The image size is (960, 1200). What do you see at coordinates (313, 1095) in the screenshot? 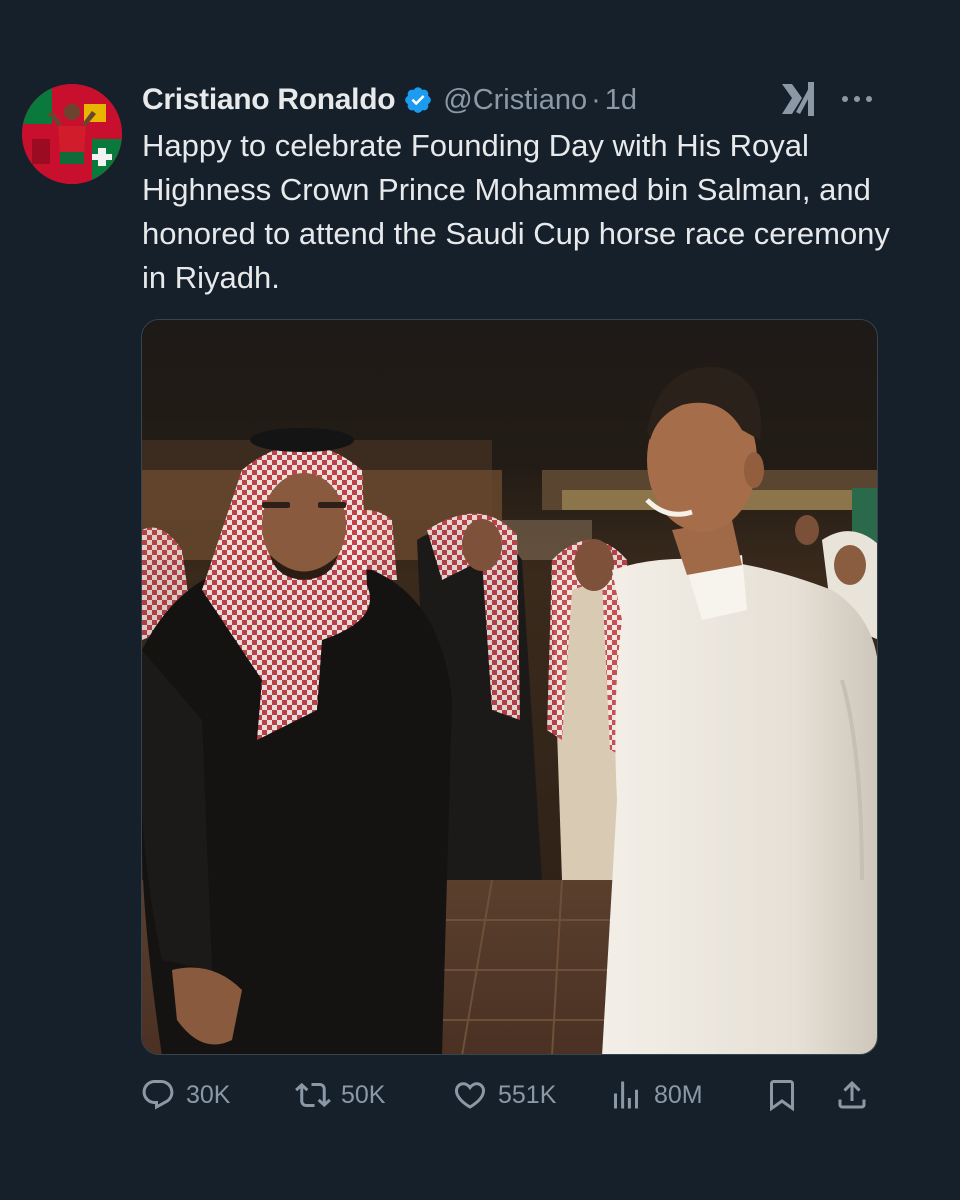
I see `retweet-icon` at bounding box center [313, 1095].